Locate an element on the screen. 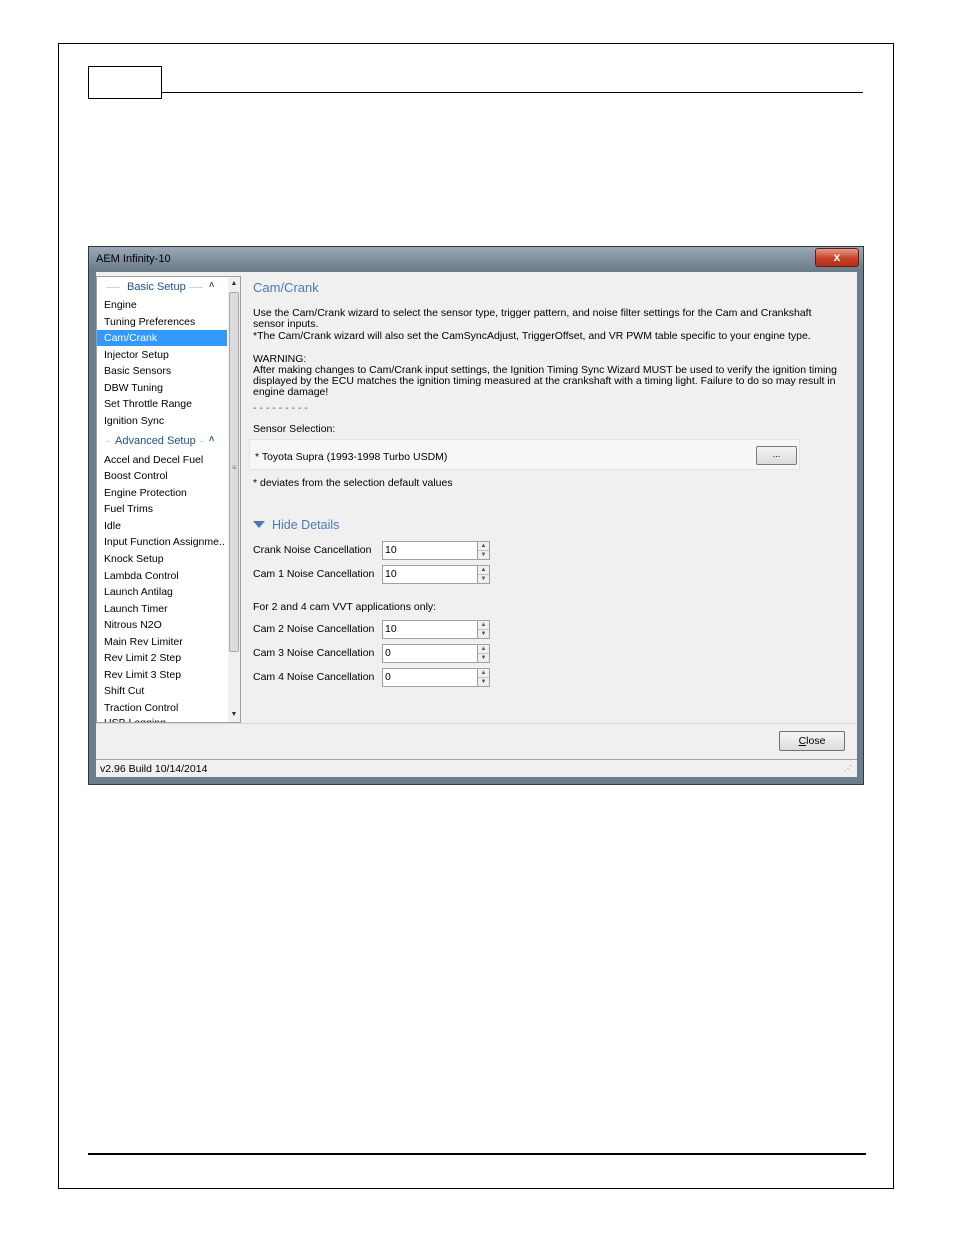 This screenshot has width=954, height=1235. sidebar-item-injector-setup: Injector Setup is located at coordinates (162, 355).